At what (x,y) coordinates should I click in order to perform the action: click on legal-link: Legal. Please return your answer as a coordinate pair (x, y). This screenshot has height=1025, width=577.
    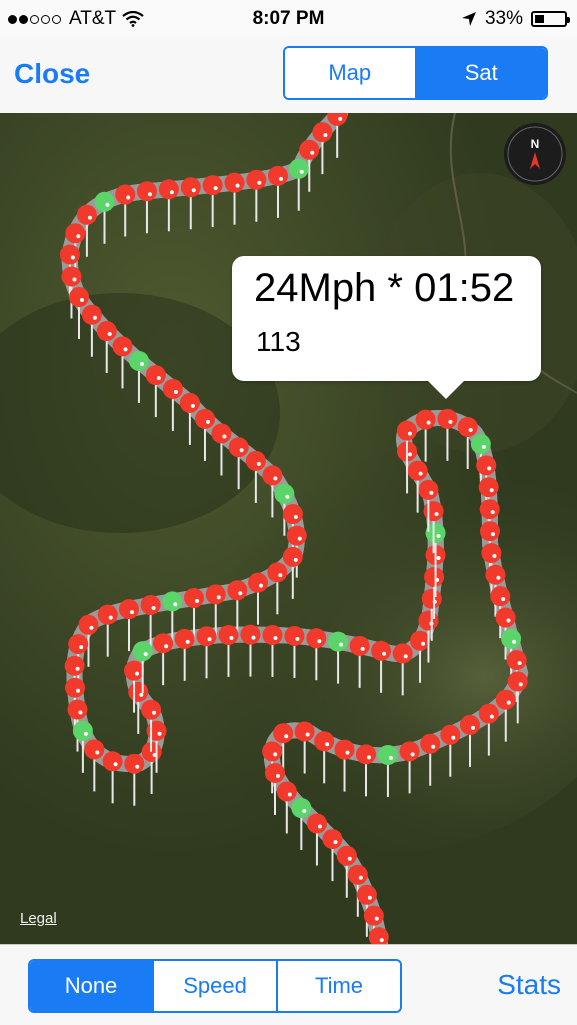
    Looking at the image, I should click on (38, 918).